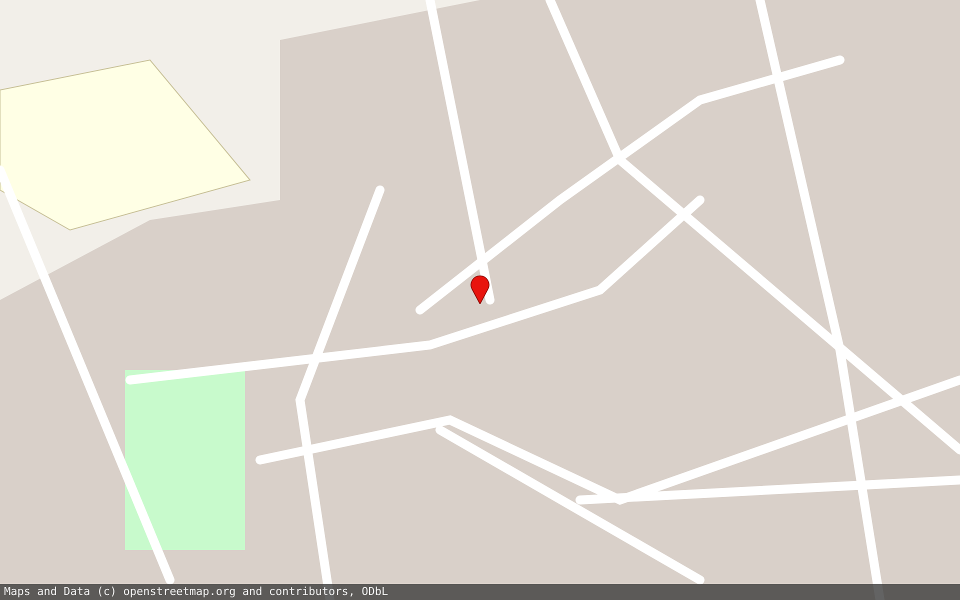  Describe the element at coordinates (480, 289) in the screenshot. I see `map-pin-icon` at that location.